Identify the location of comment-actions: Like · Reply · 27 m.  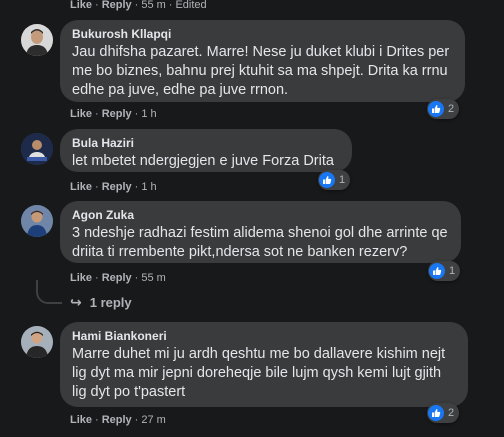
(118, 420).